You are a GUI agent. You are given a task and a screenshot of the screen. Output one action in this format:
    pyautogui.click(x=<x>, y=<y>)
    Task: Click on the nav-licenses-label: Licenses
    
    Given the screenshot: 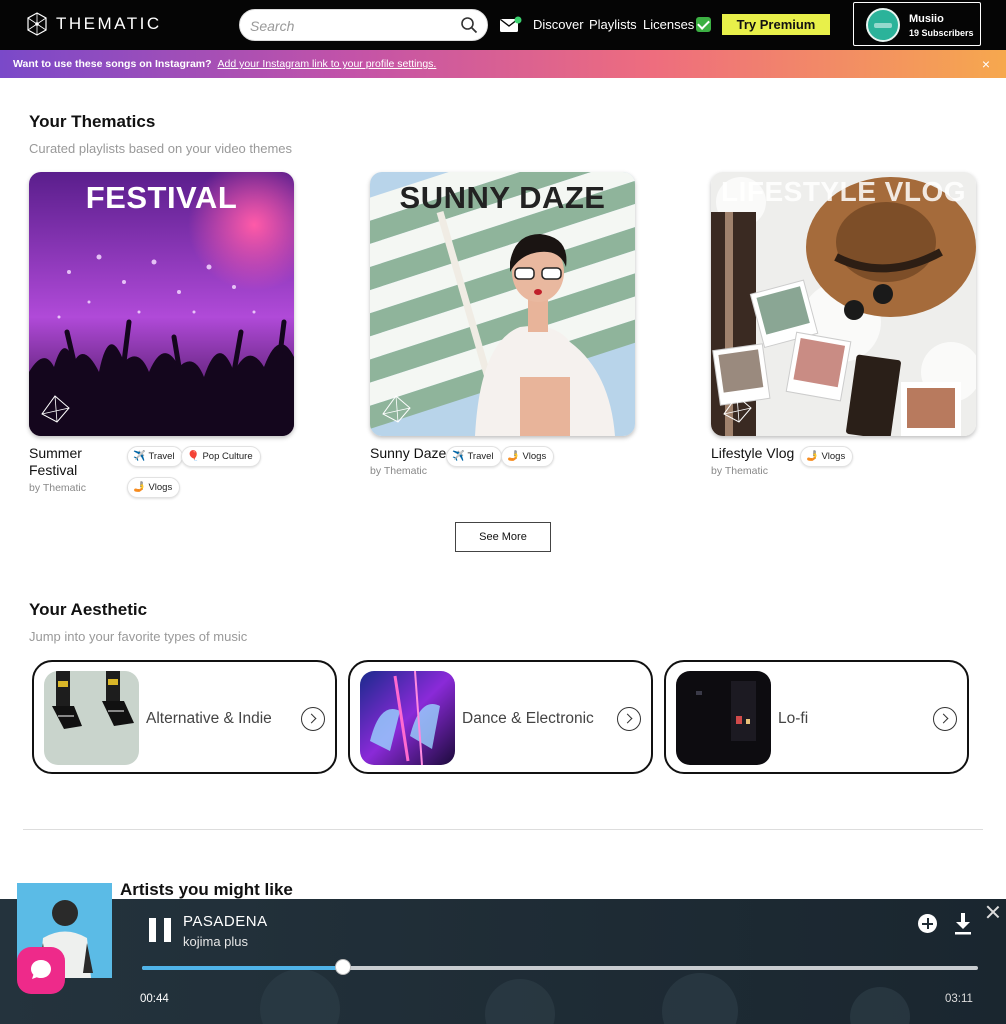 What is the action you would take?
    pyautogui.click(x=669, y=24)
    